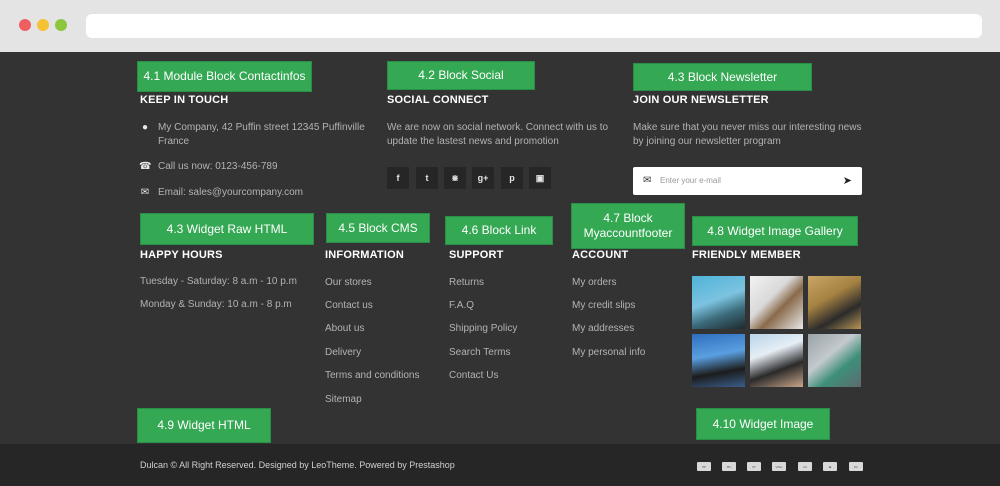  I want to click on tag-contactinfos: 4.1 Module Block Contactinfos, so click(224, 76).